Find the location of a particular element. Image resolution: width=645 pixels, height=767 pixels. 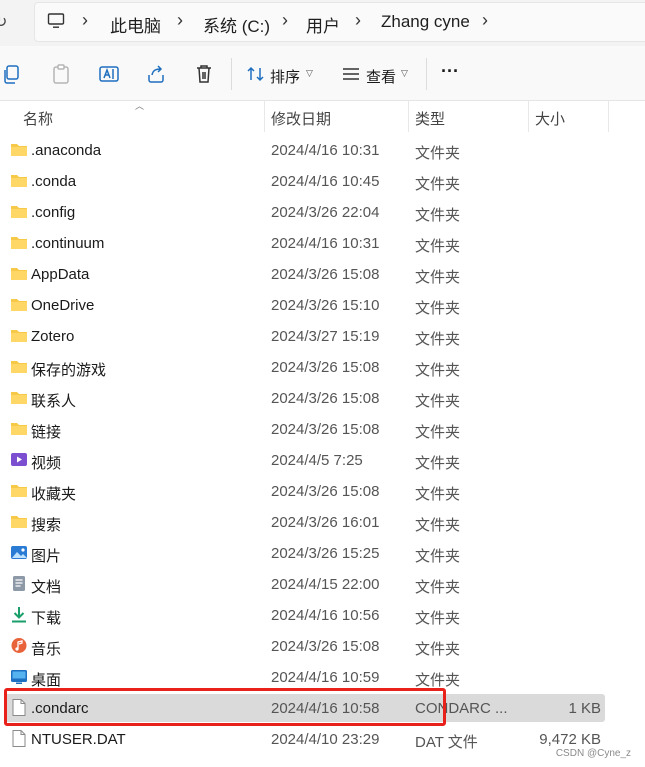

list-item: .config 2024/3/26 22:04 文件夹 is located at coordinates (304, 212).